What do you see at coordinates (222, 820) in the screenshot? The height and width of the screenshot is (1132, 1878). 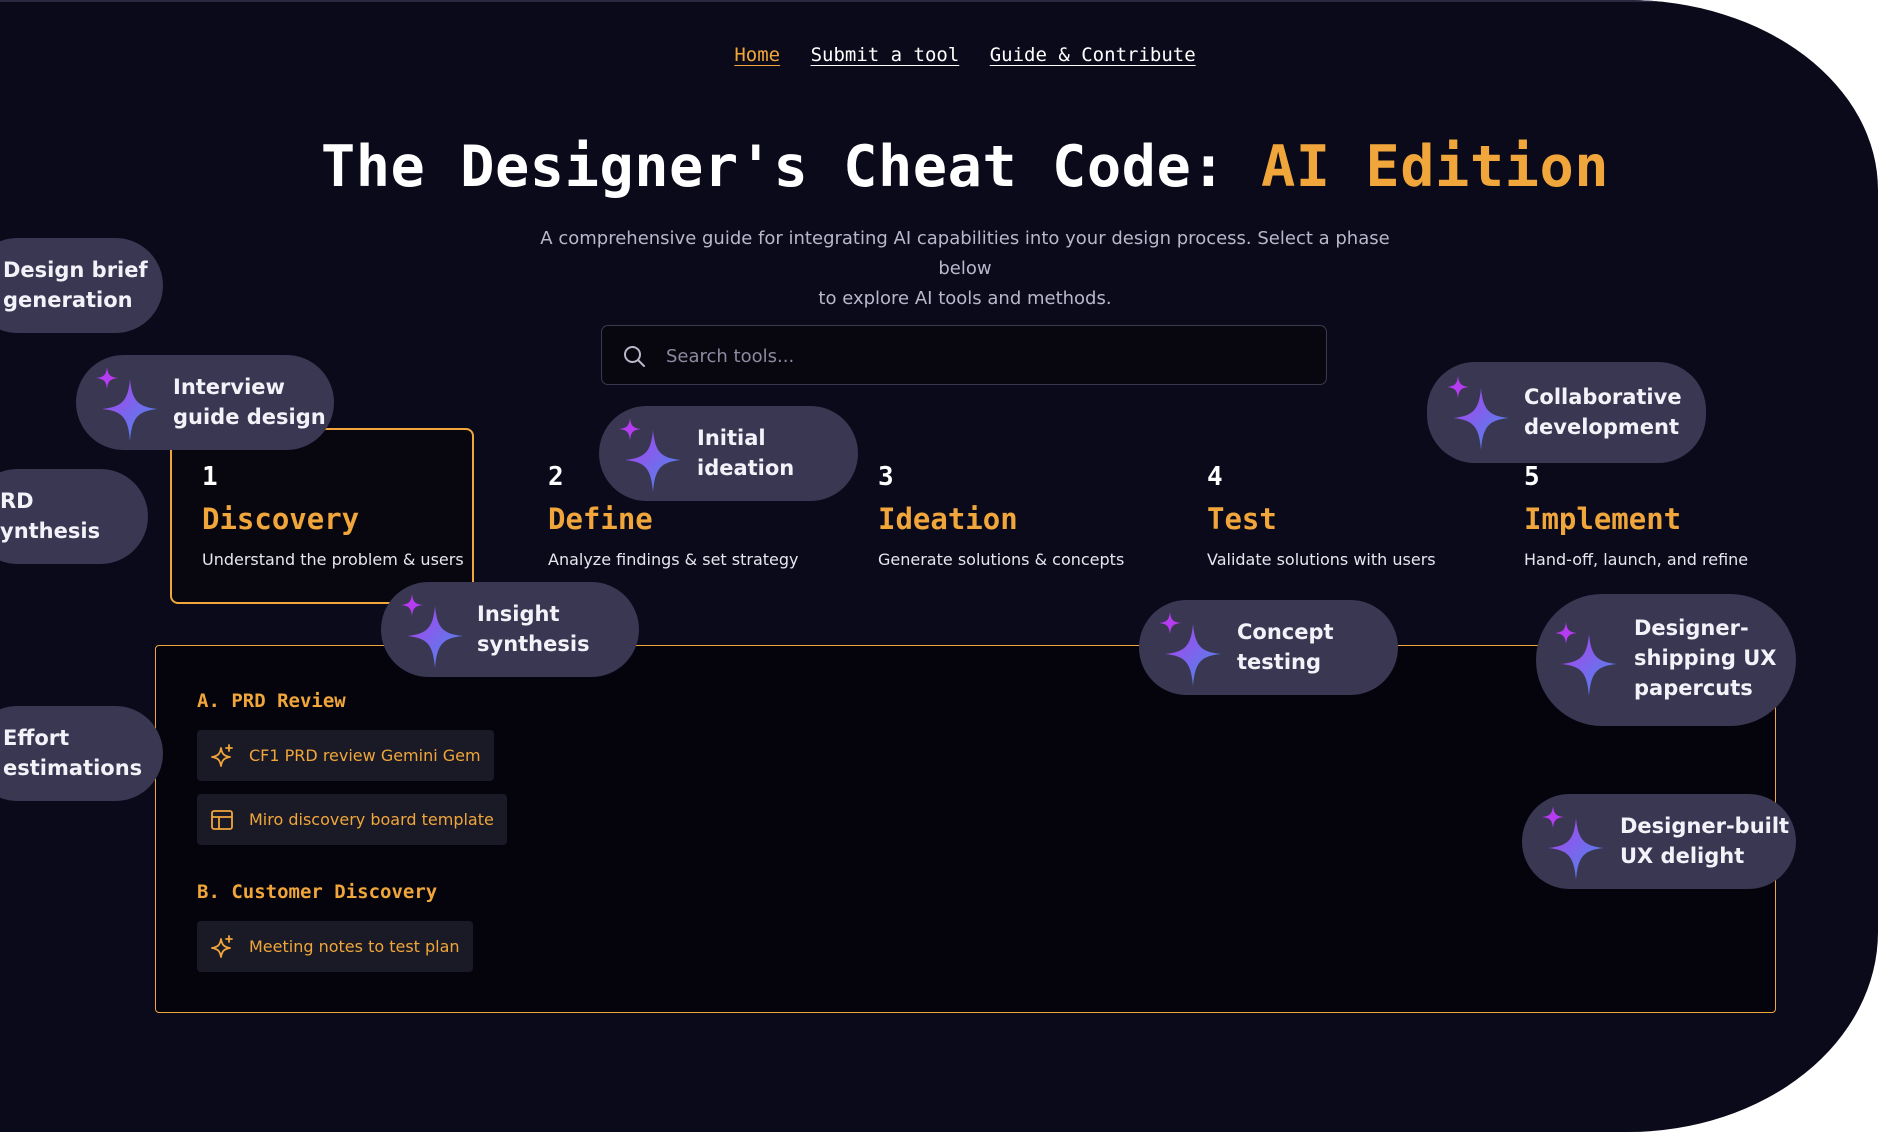 I see `template-icon` at bounding box center [222, 820].